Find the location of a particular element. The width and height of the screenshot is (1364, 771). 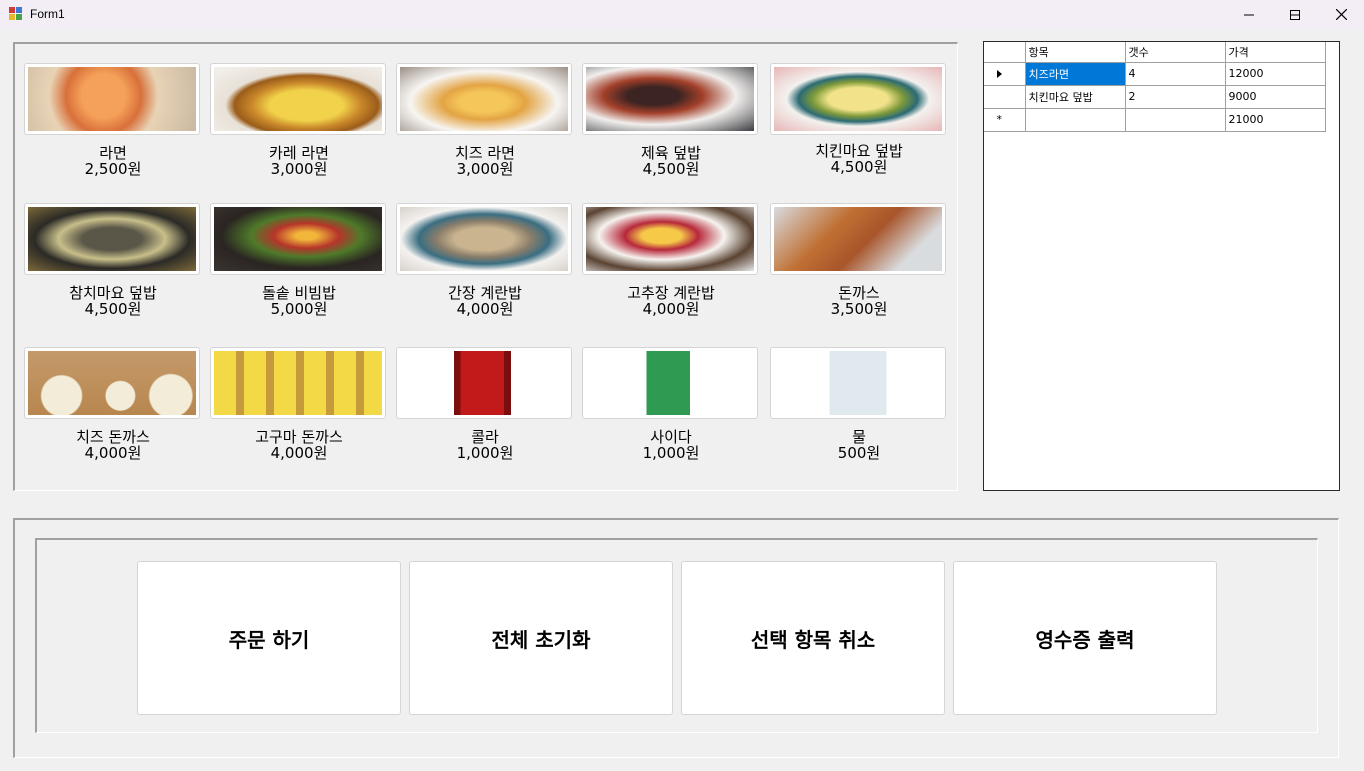

print-receipt-button: 영수증 출력 is located at coordinates (1085, 638).